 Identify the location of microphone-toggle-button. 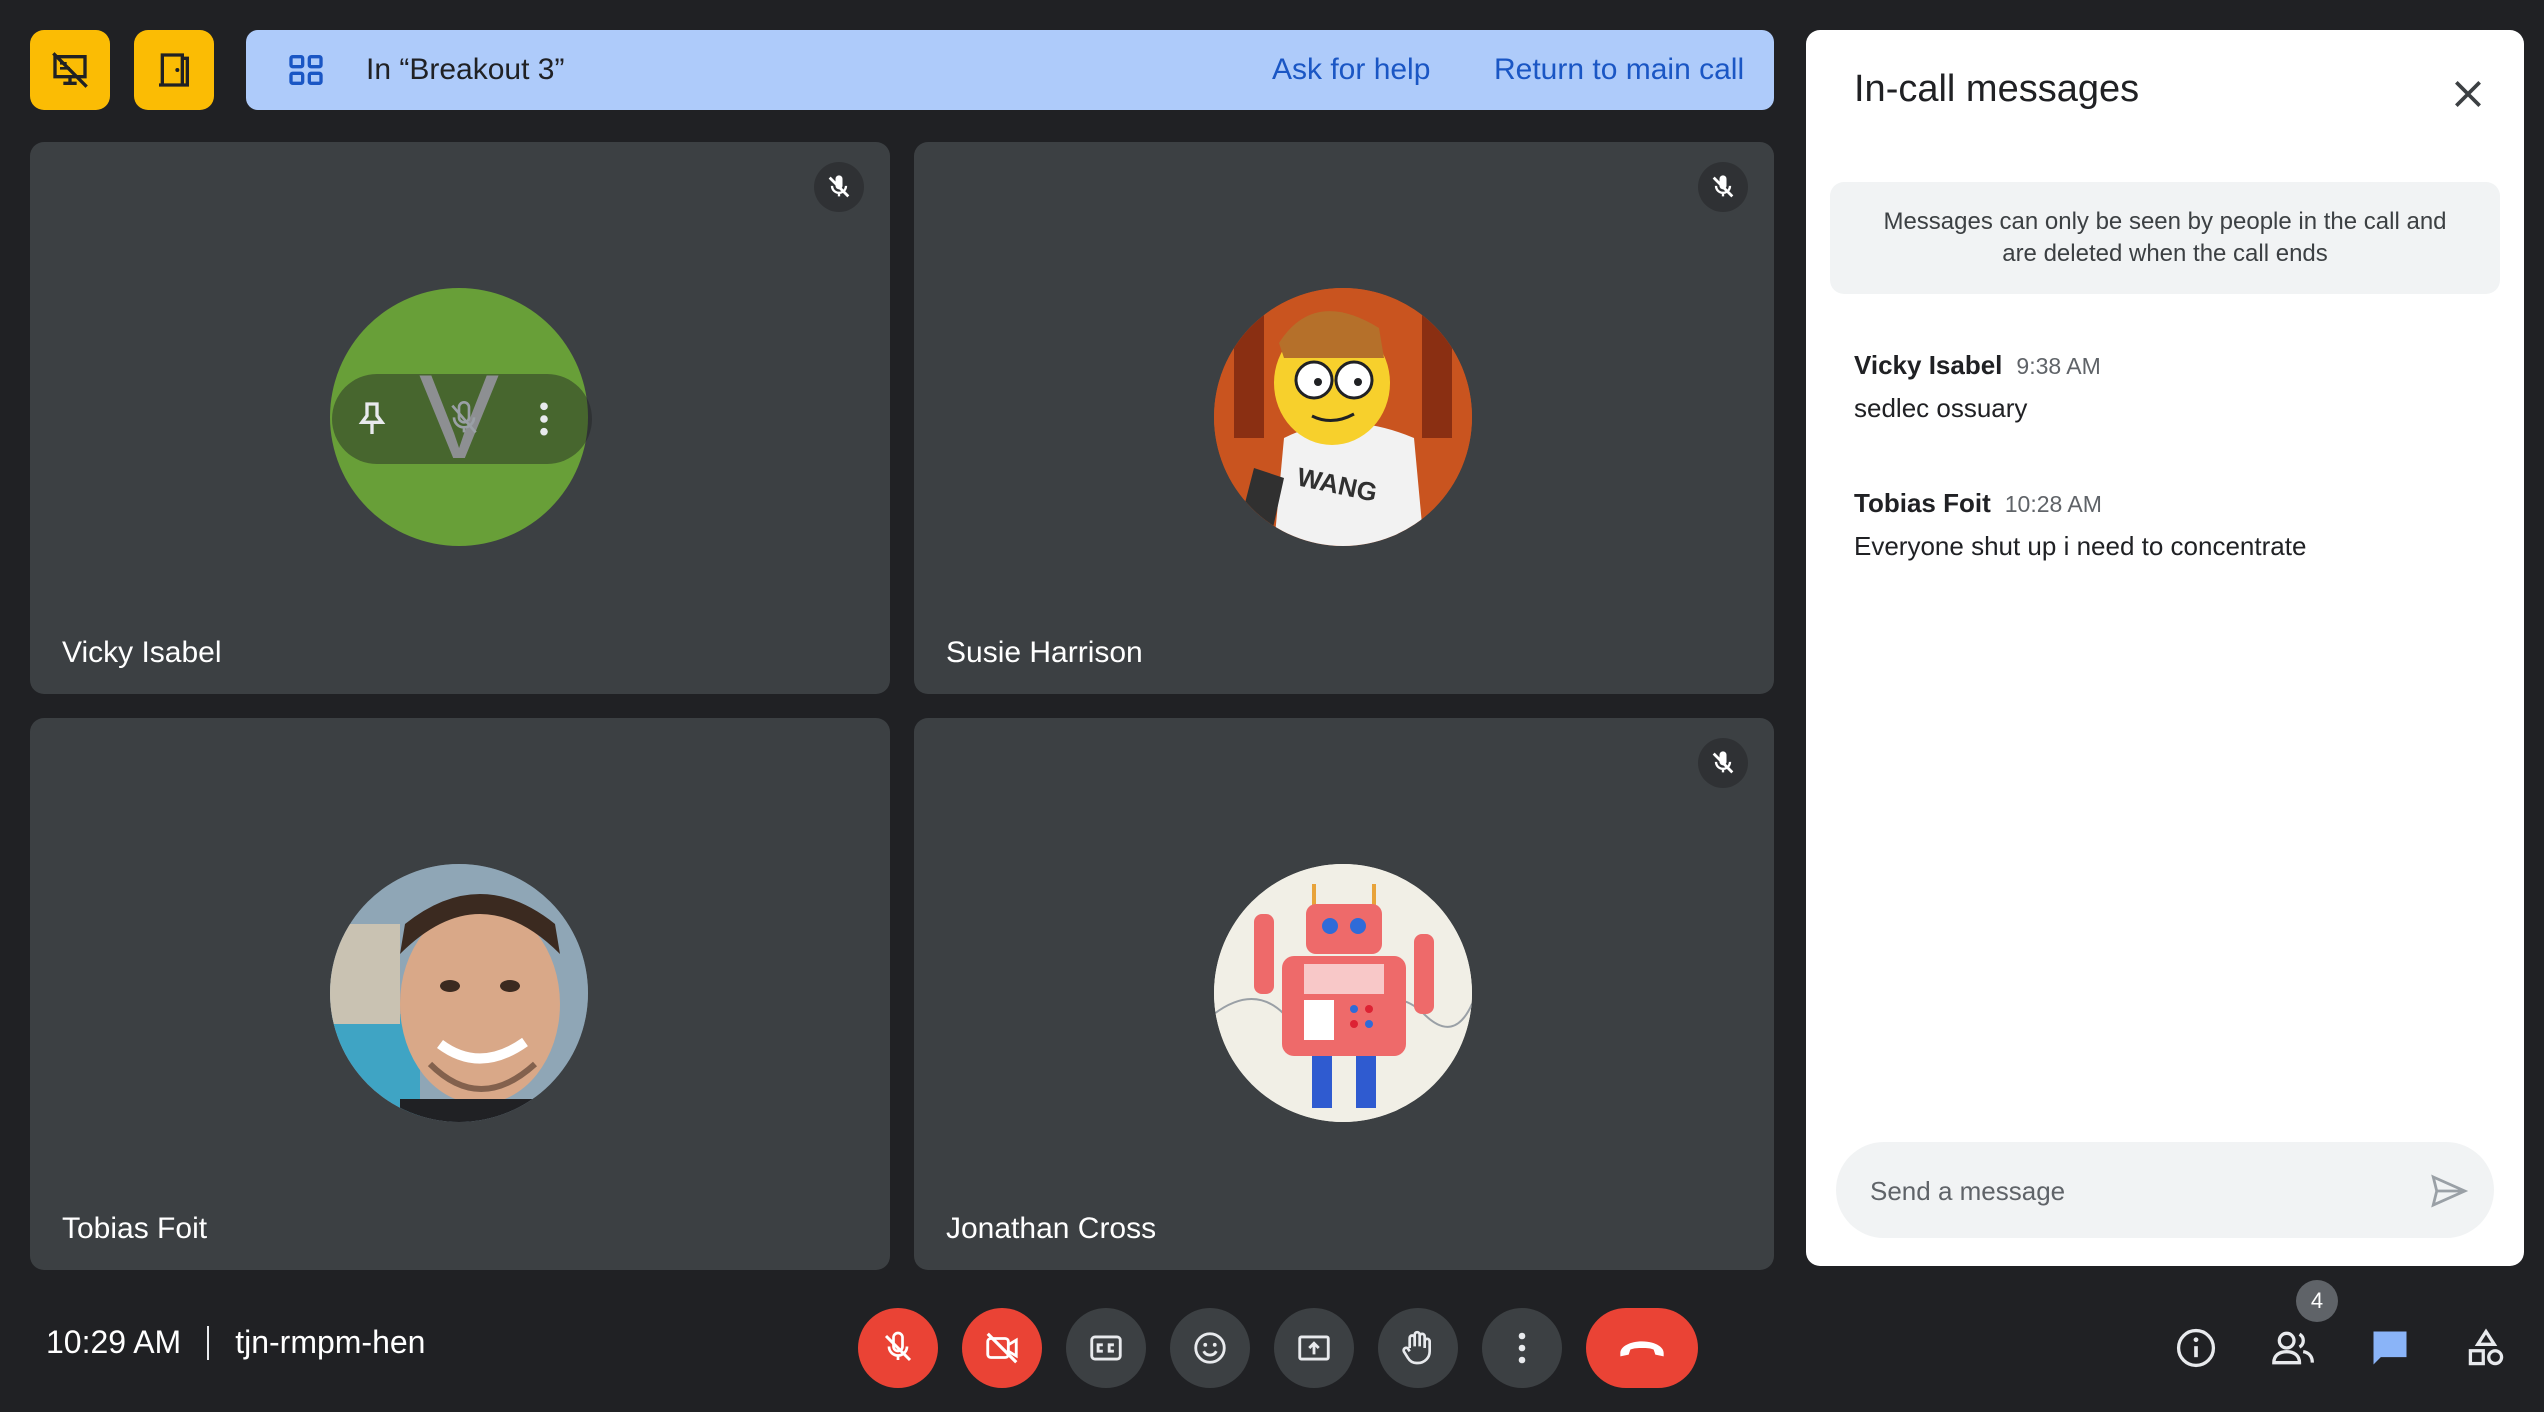
(898, 1348).